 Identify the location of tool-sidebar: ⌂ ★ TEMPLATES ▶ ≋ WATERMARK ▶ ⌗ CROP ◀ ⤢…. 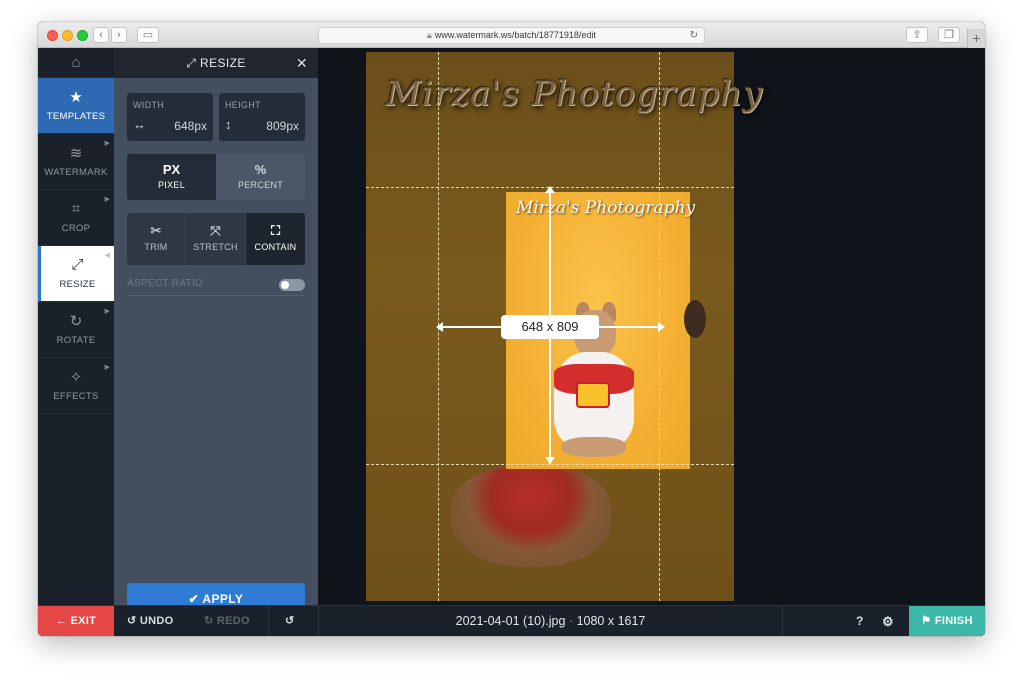
(76, 326).